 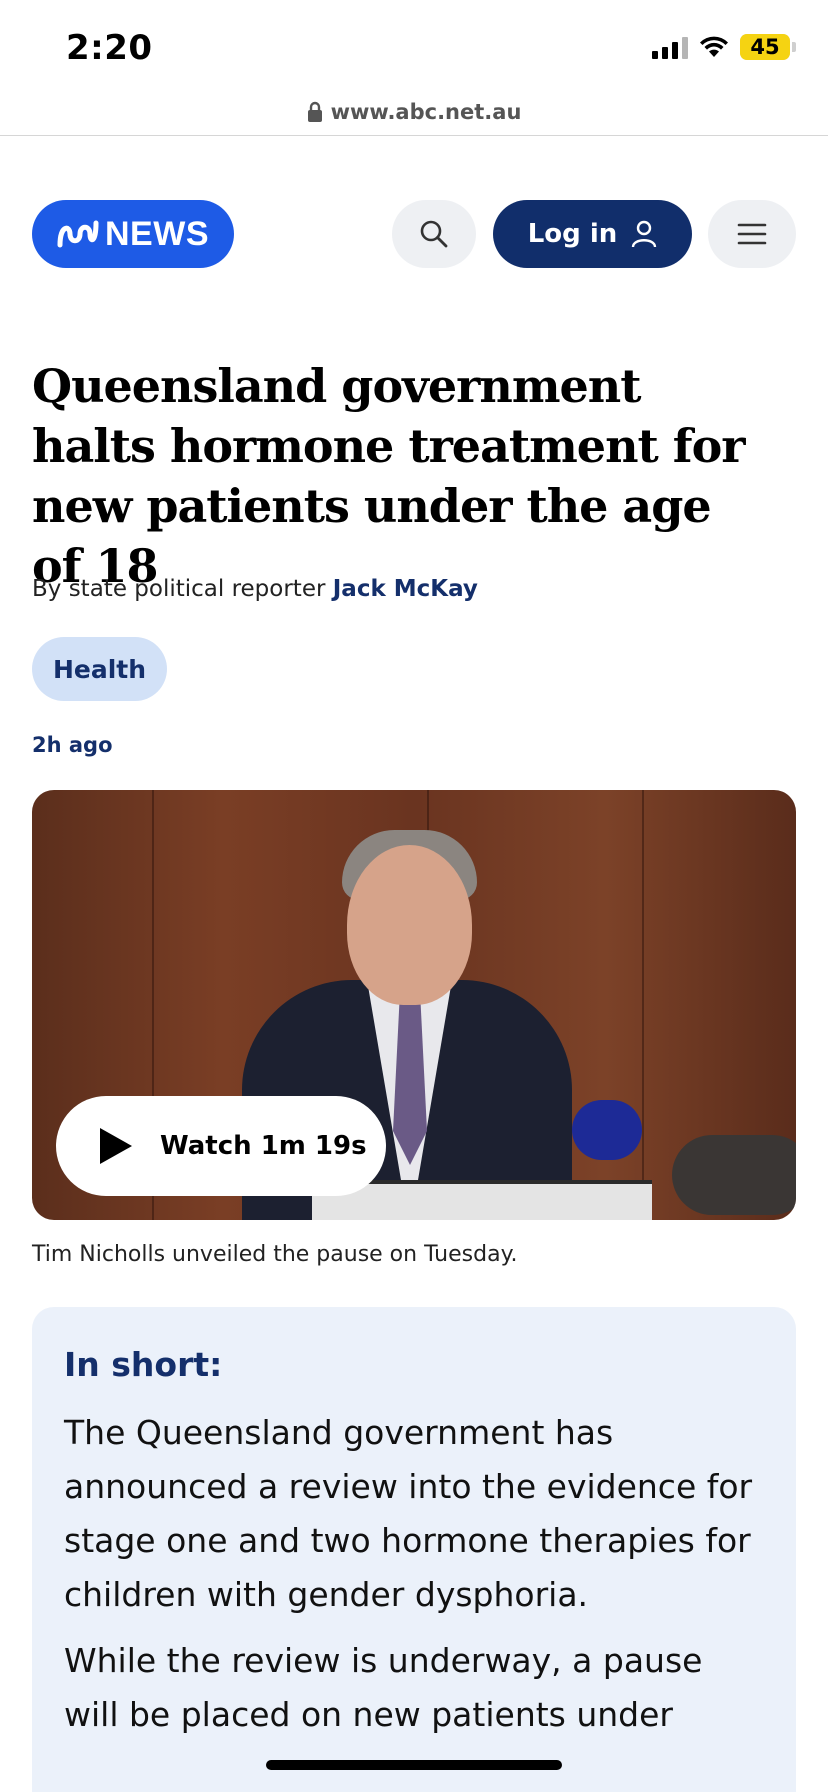 I want to click on logo-text: NEWS, so click(x=157, y=233).